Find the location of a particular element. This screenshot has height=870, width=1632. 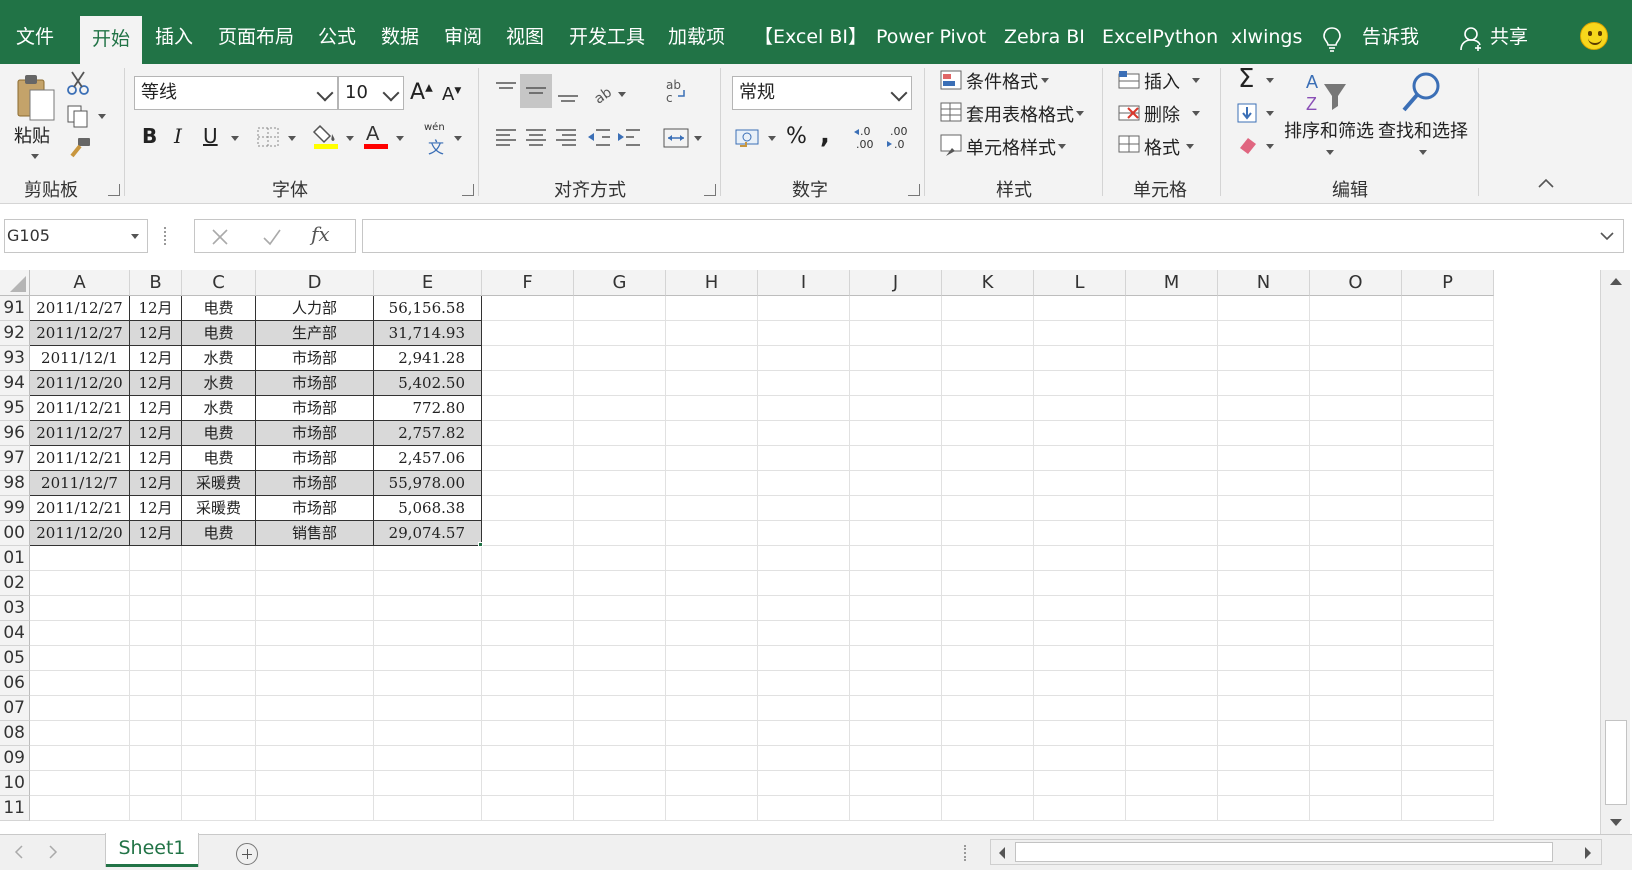

autosum-dropdown is located at coordinates (1270, 80).